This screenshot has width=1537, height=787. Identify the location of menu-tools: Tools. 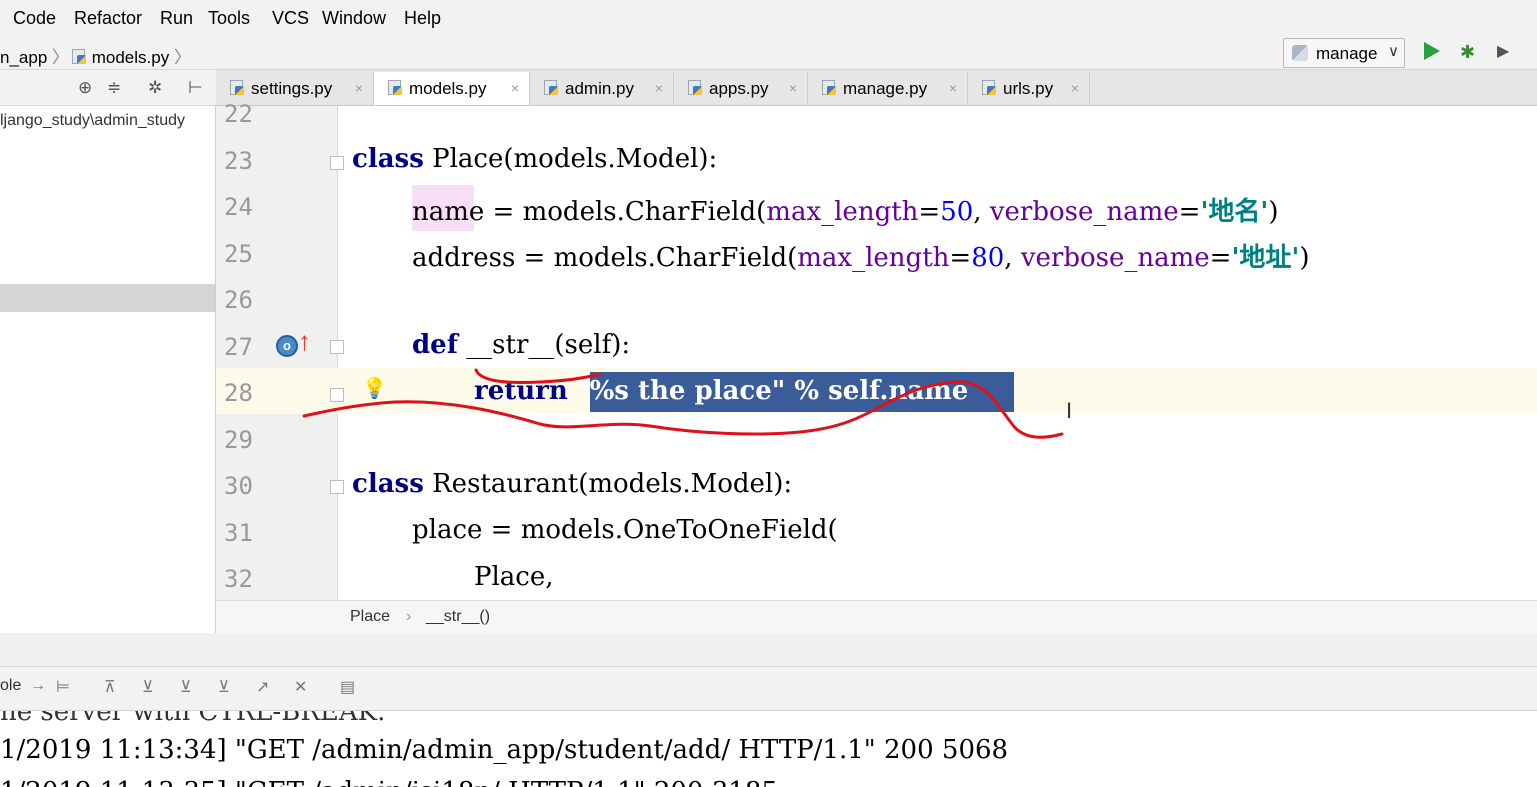
(229, 18).